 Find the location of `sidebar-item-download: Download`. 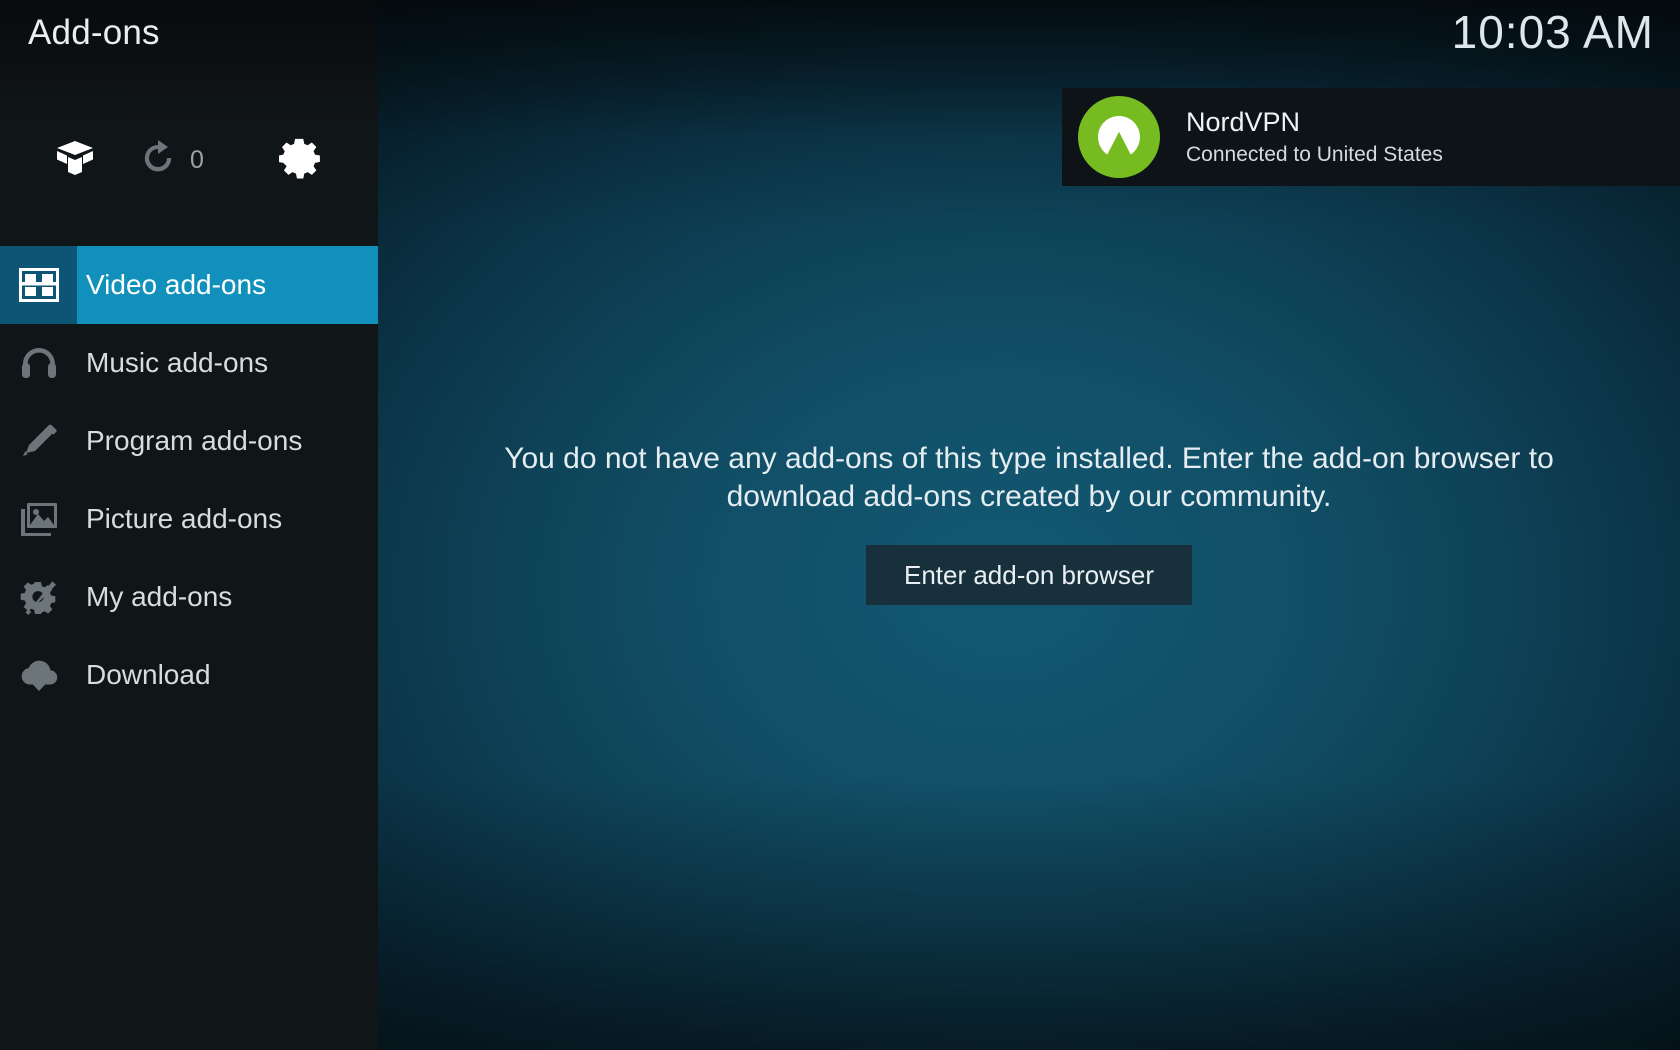

sidebar-item-download: Download is located at coordinates (189, 675).